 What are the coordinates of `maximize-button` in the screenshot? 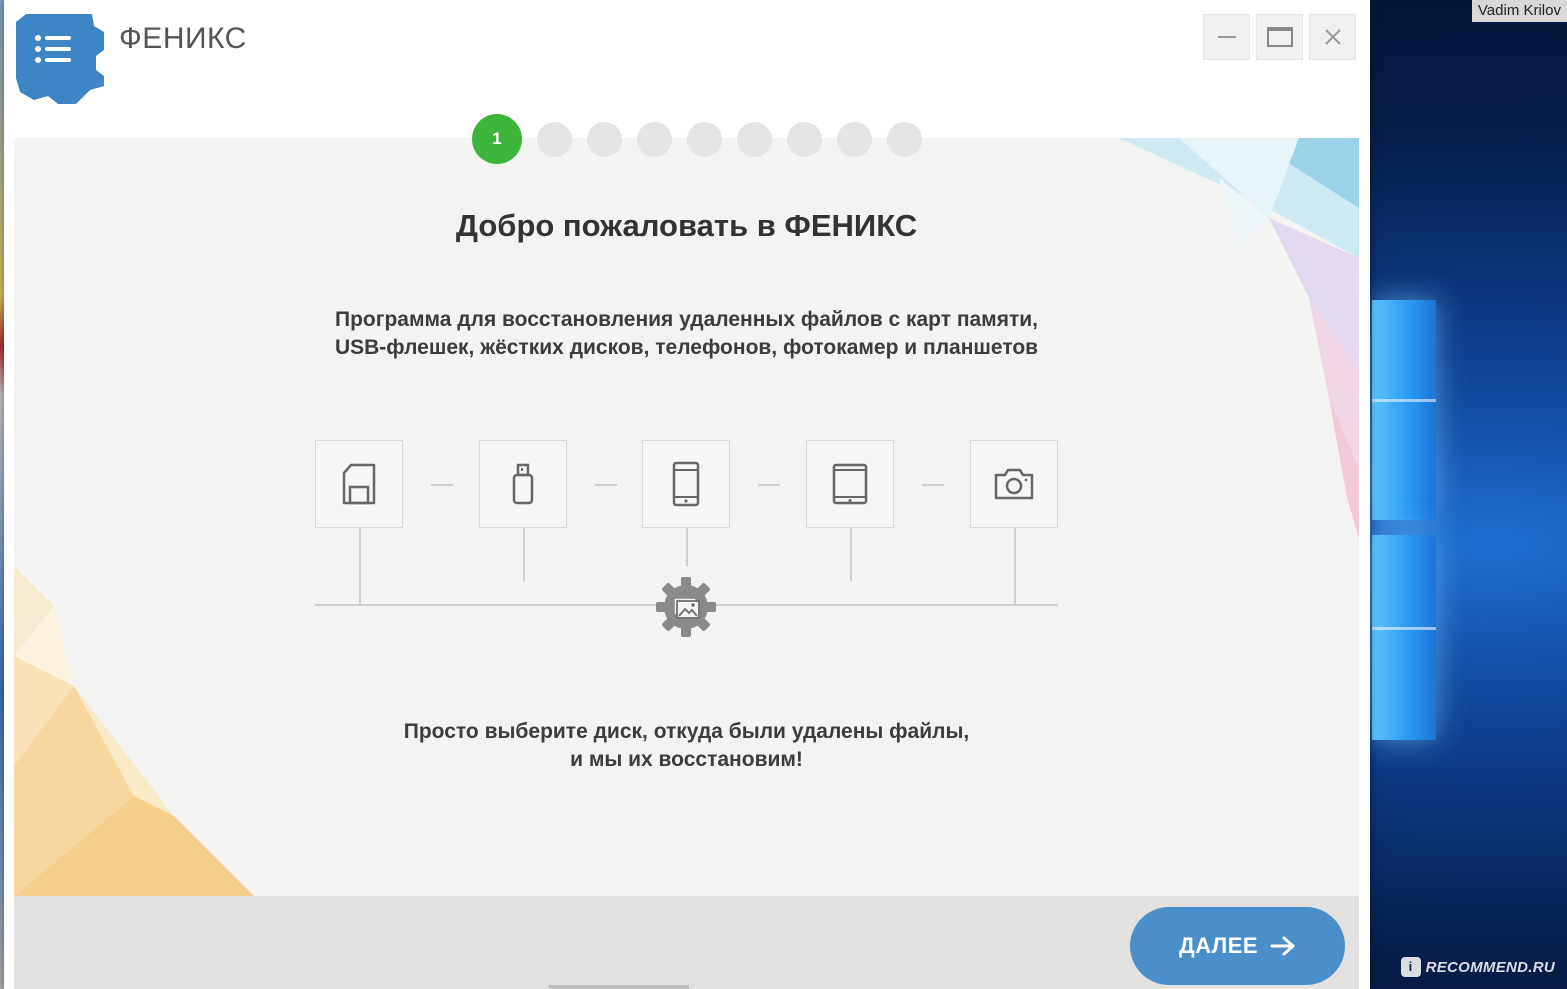 It's located at (1279, 37).